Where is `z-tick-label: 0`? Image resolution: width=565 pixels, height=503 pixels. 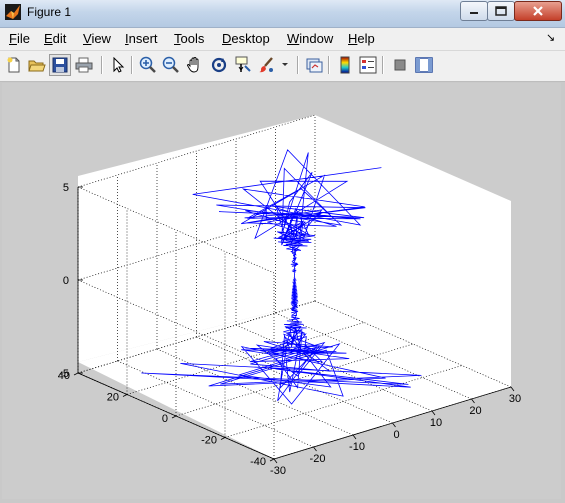 z-tick-label: 0 is located at coordinates (66, 281).